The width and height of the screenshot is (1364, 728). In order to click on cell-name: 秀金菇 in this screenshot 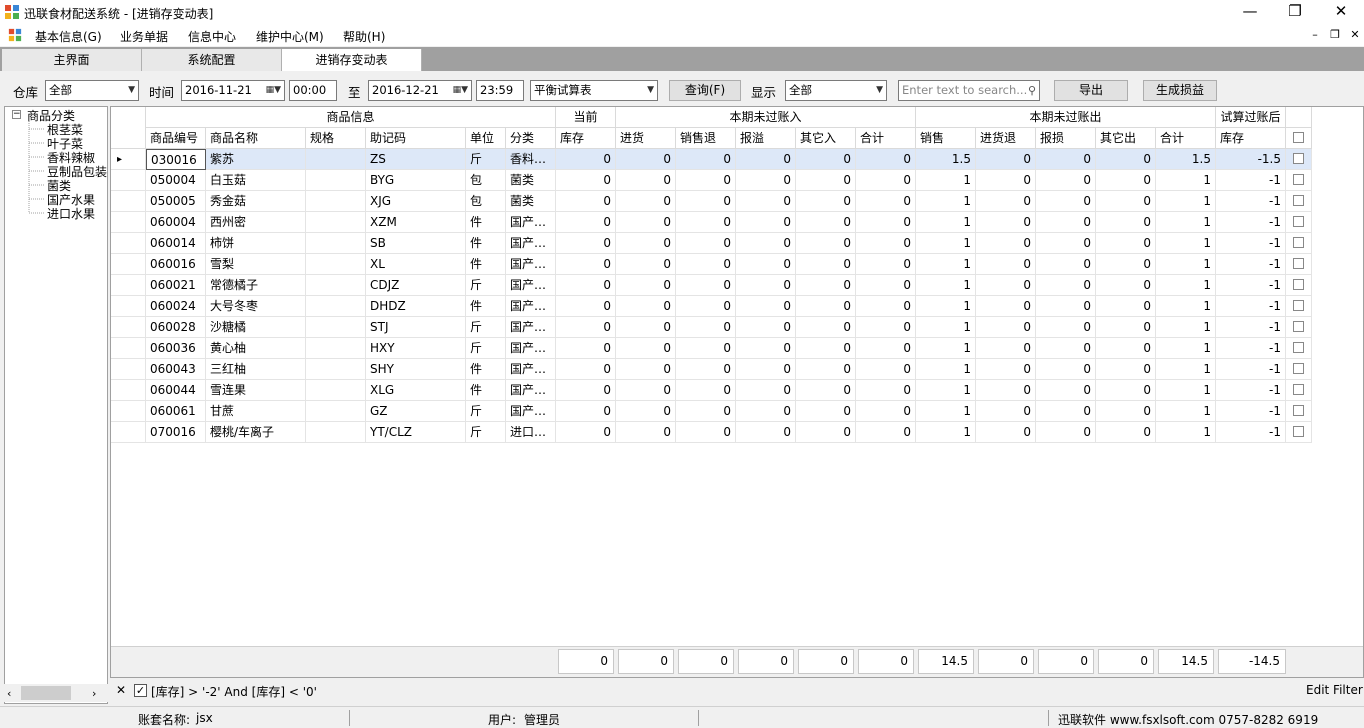, I will do `click(256, 201)`.